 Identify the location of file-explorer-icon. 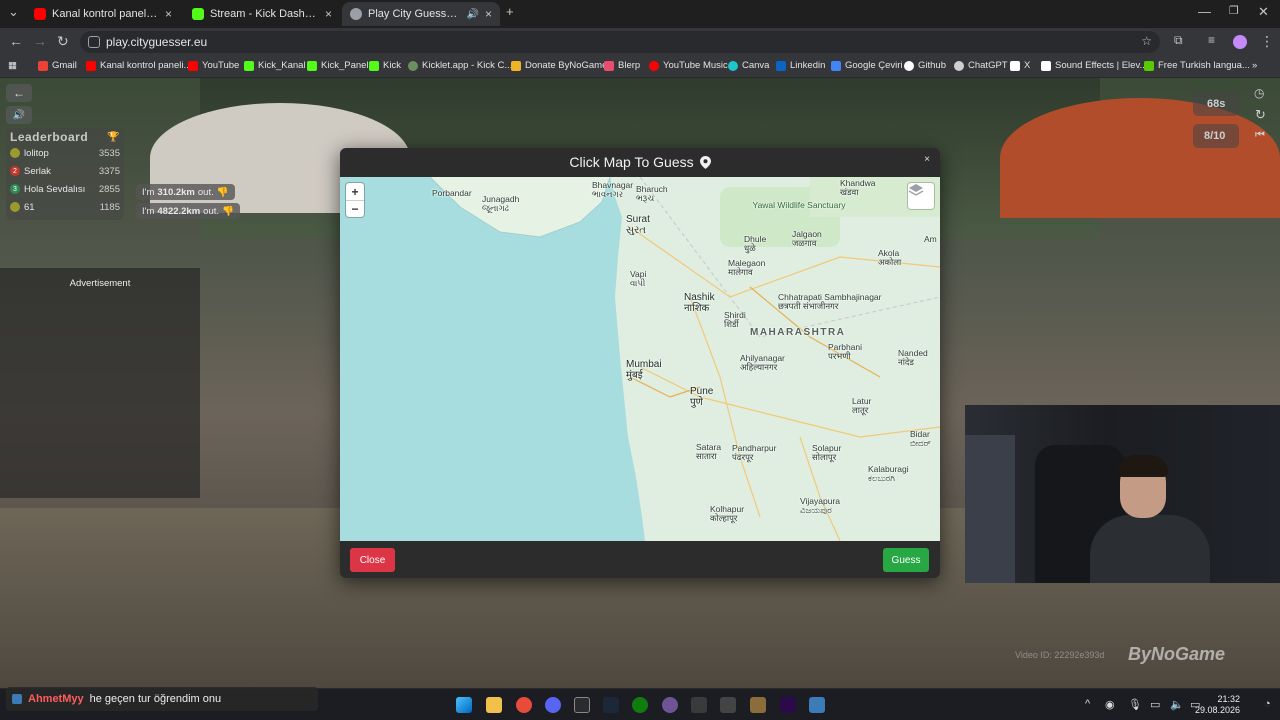
(494, 705).